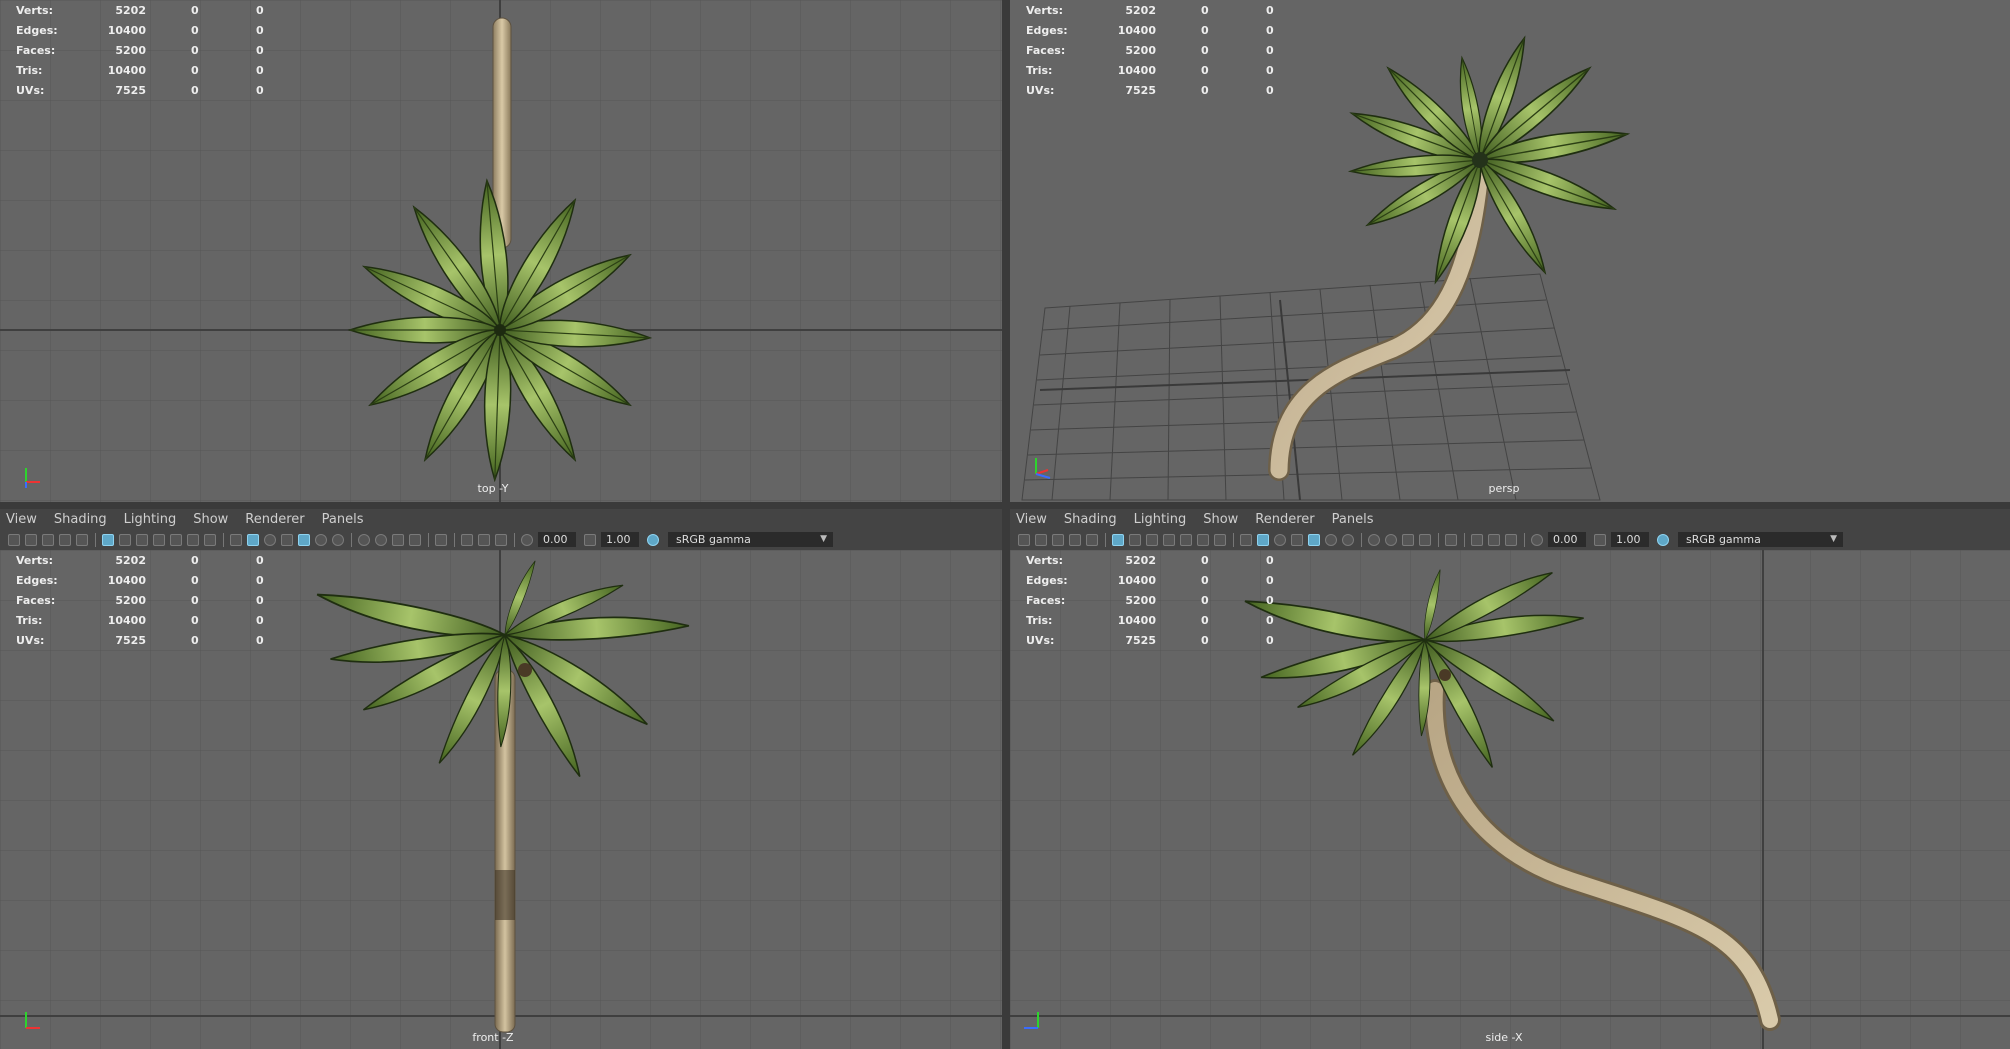 The width and height of the screenshot is (2010, 1049). I want to click on viewport-label-front: front -Z, so click(493, 1037).